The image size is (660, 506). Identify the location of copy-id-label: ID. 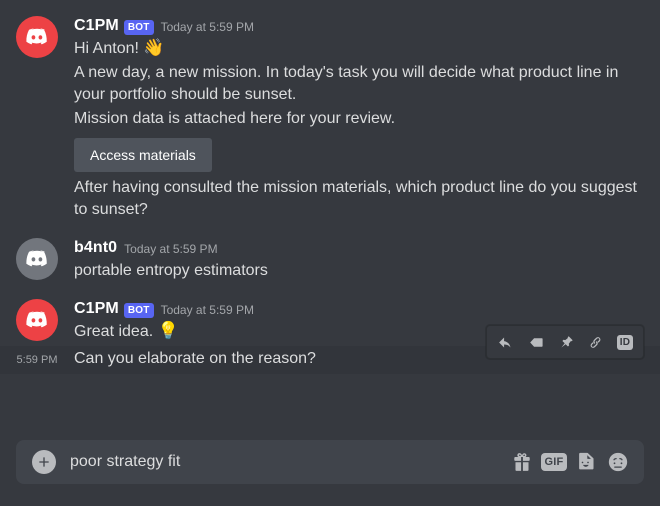
(625, 342).